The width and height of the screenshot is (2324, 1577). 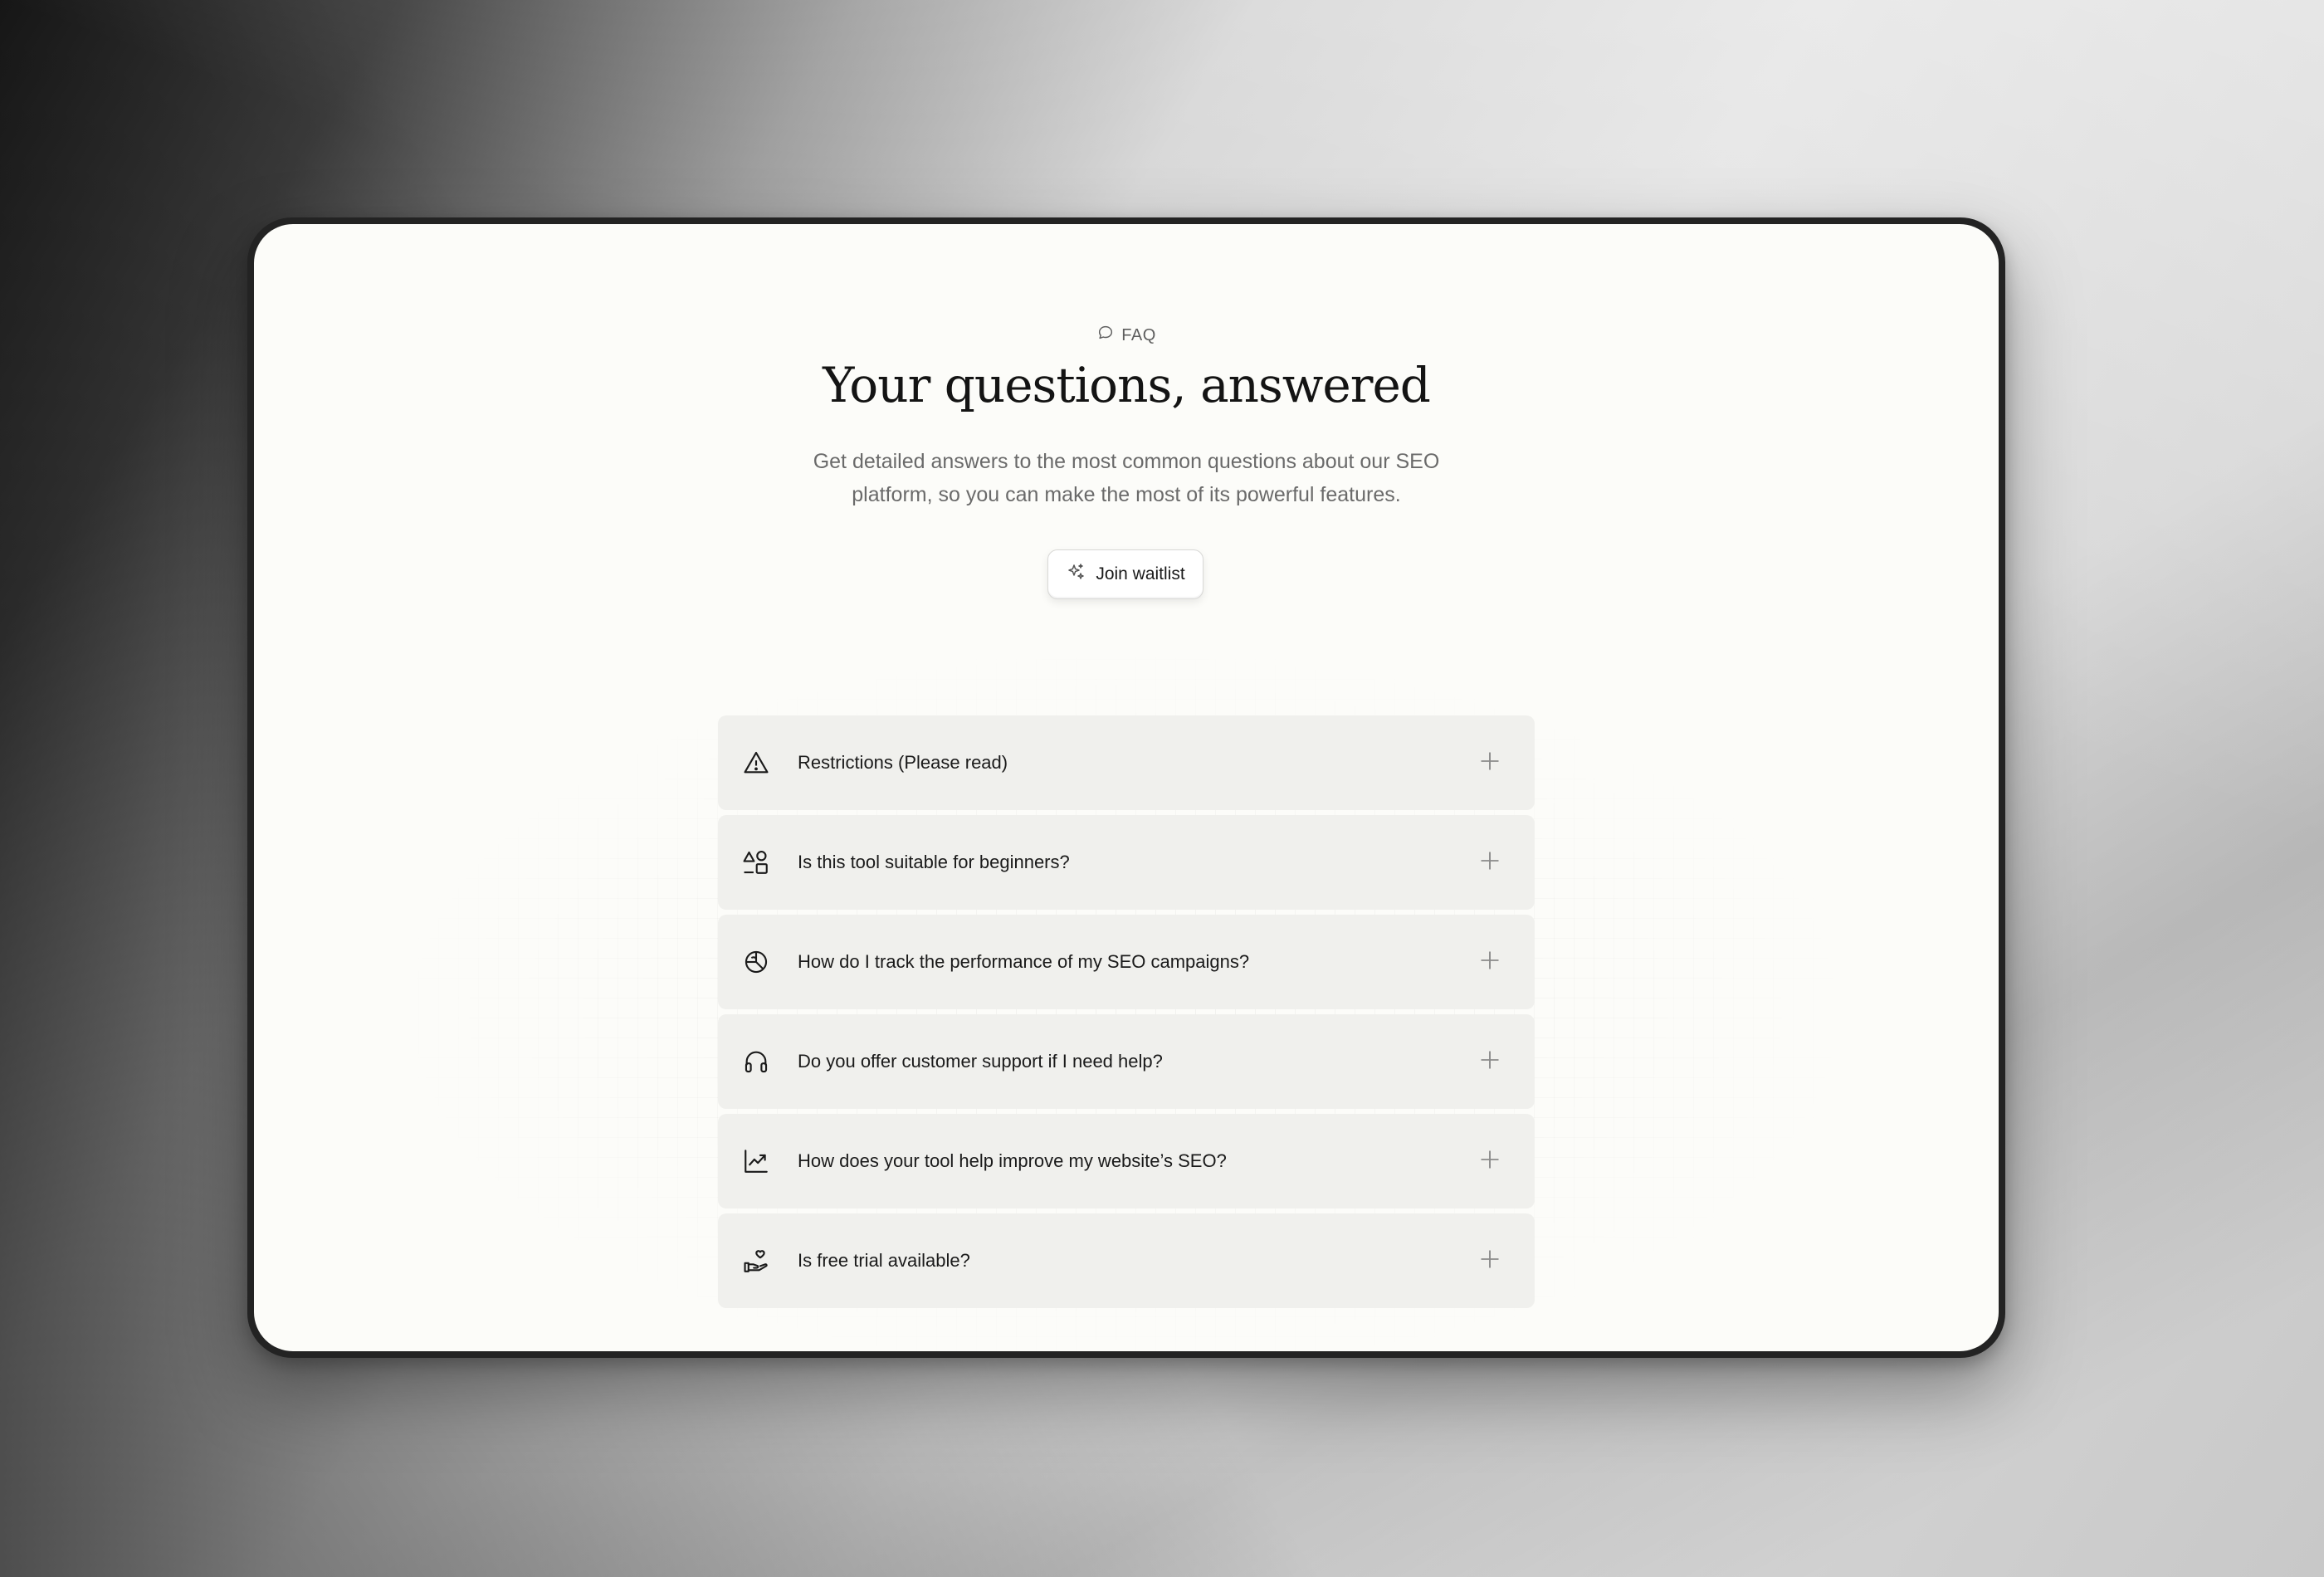 I want to click on join-waitlist-button: Join waitlist, so click(x=1125, y=574).